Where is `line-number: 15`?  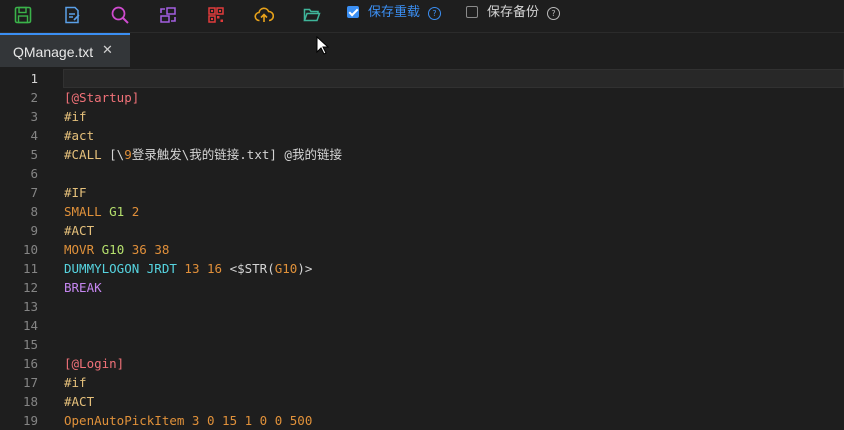 line-number: 15 is located at coordinates (30, 344).